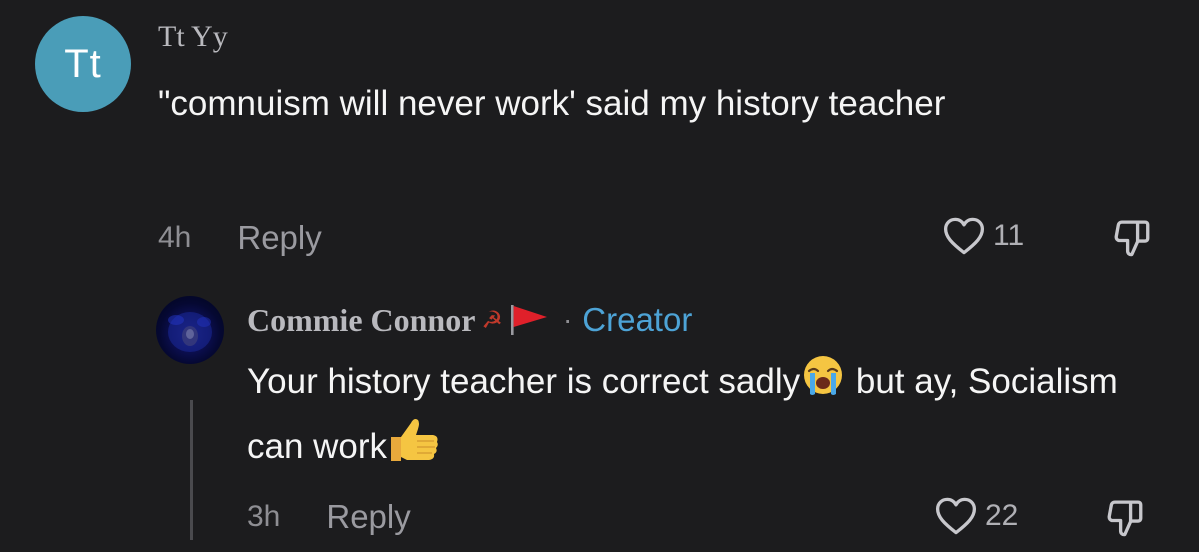 The image size is (1199, 552). What do you see at coordinates (264, 516) in the screenshot?
I see `reply-timestamp: 3h` at bounding box center [264, 516].